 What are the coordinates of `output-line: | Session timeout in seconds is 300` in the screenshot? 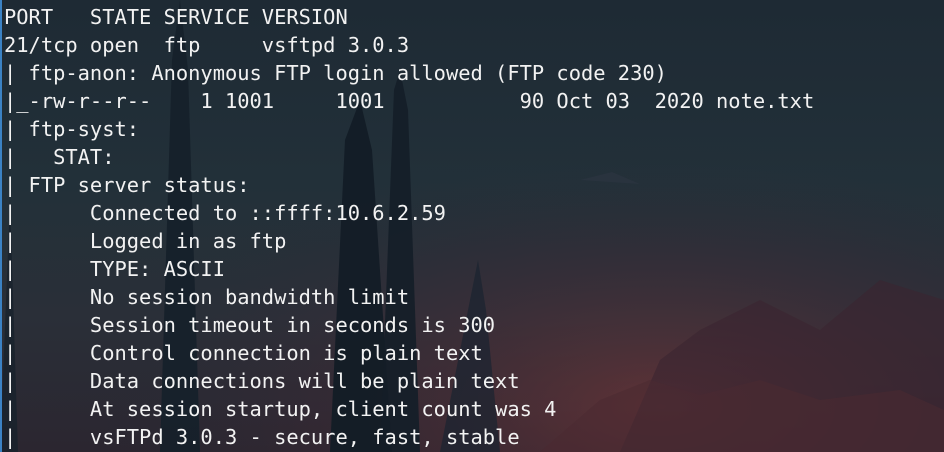 It's located at (250, 325).